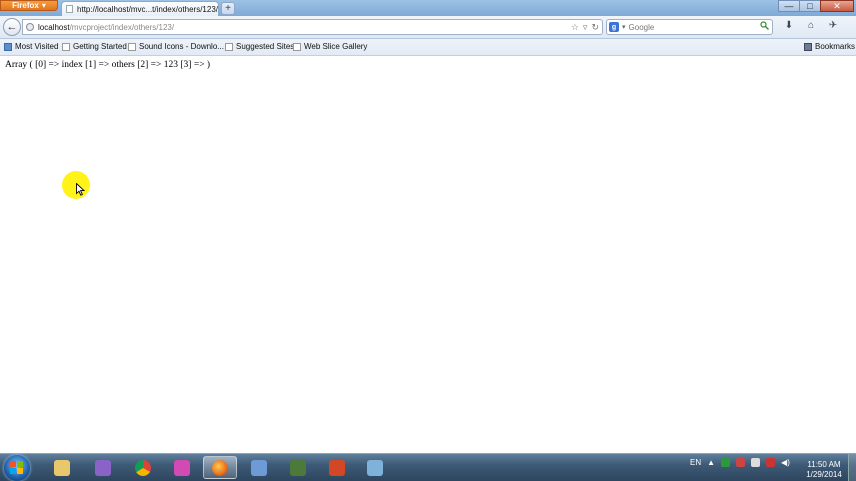 The height and width of the screenshot is (481, 856). I want to click on download-icon: ⬇, so click(789, 25).